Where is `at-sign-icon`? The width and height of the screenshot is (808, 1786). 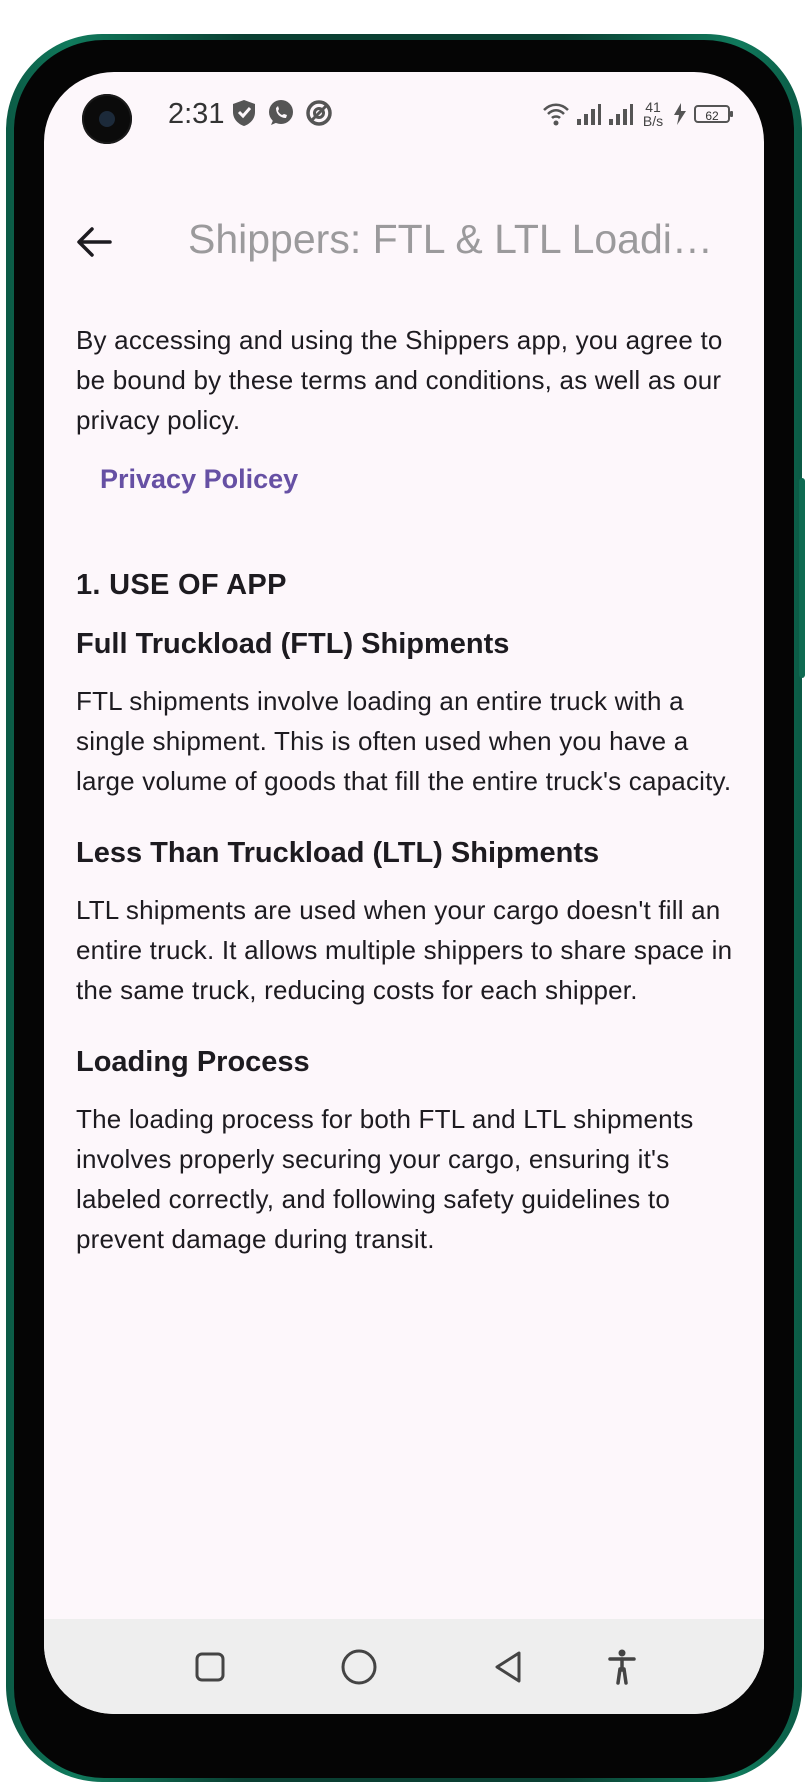
at-sign-icon is located at coordinates (319, 113).